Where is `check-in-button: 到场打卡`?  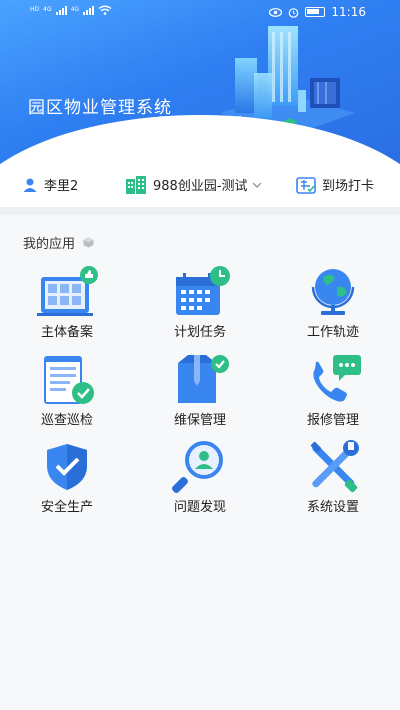
check-in-button: 到场打卡 is located at coordinates (335, 184).